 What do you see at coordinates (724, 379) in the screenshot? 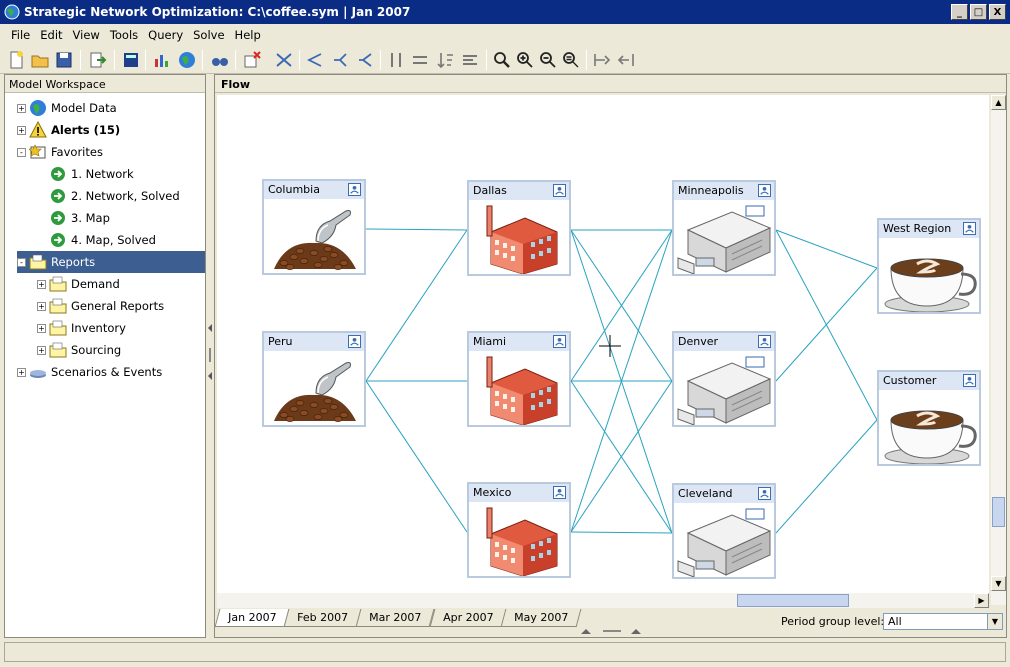
I see `node-denver: Denver` at bounding box center [724, 379].